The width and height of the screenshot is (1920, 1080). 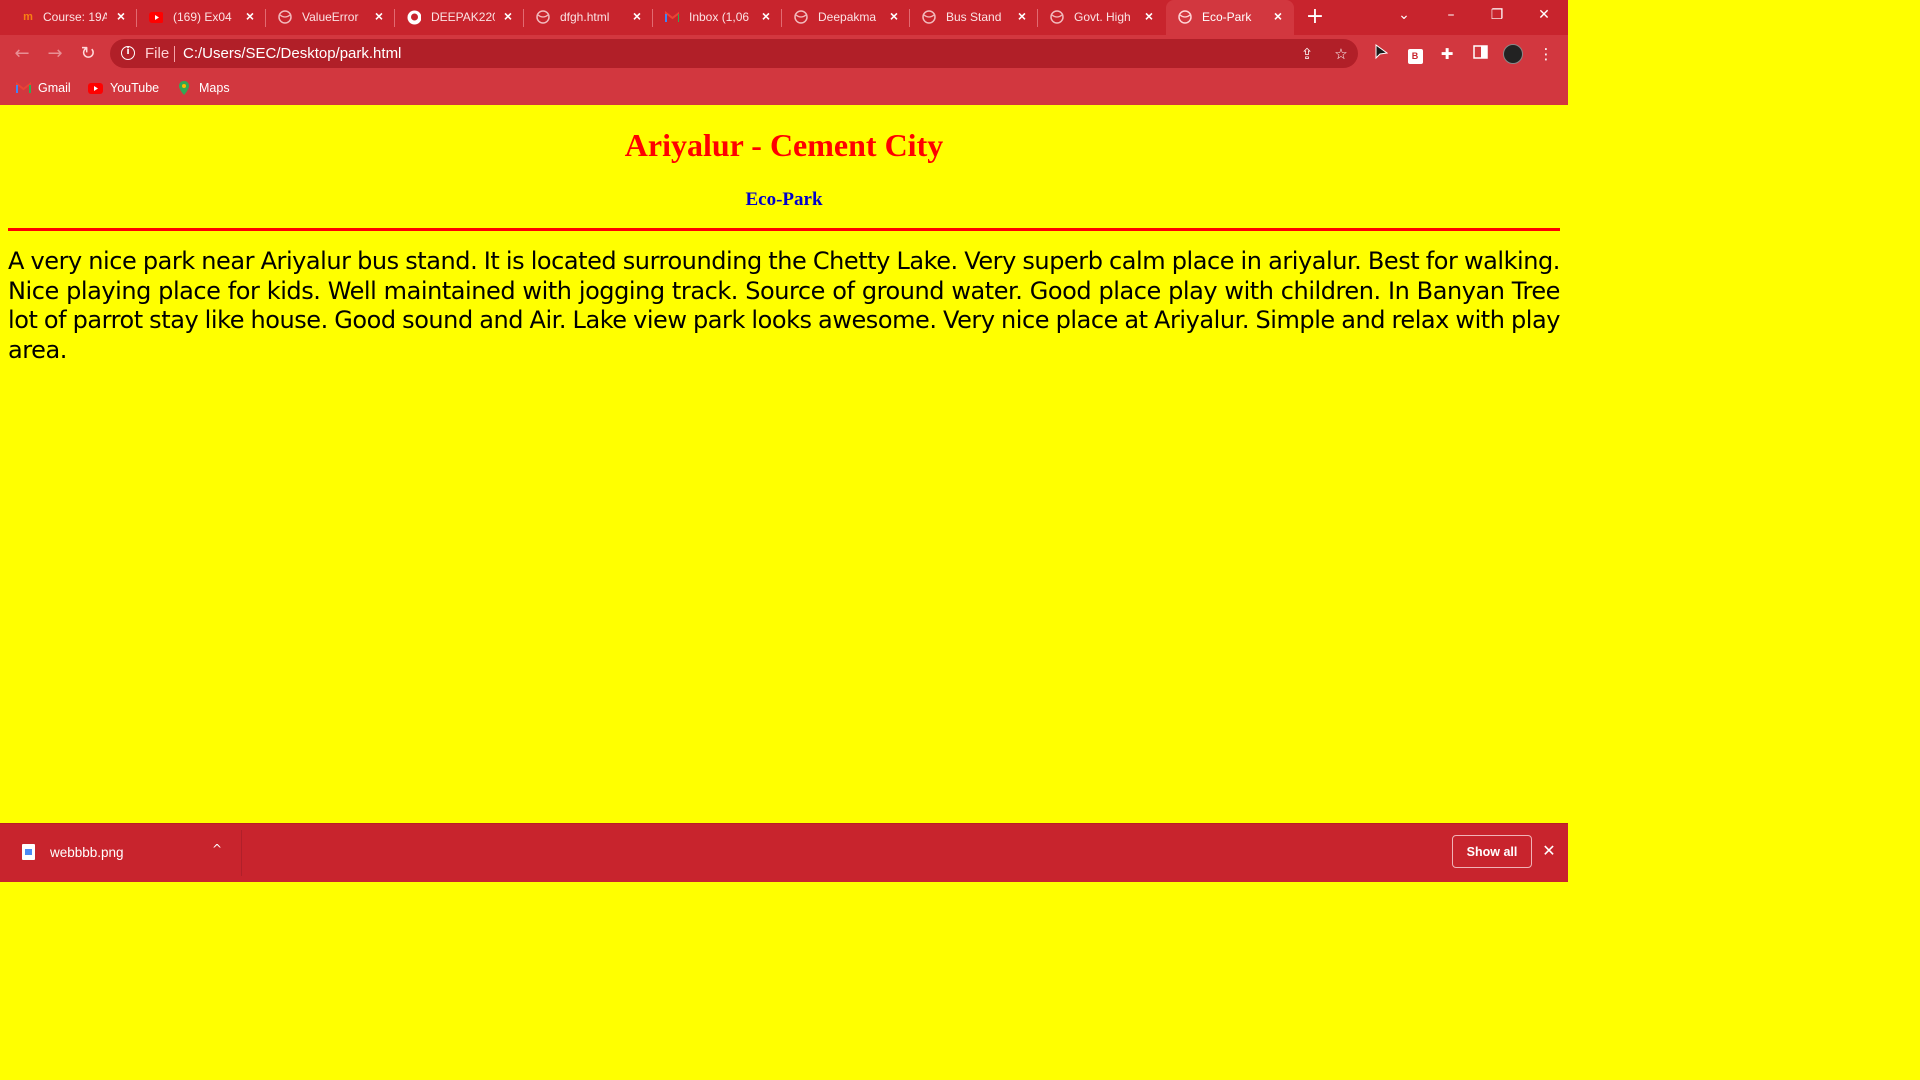 I want to click on download-filename: webbbb.png, so click(x=87, y=852).